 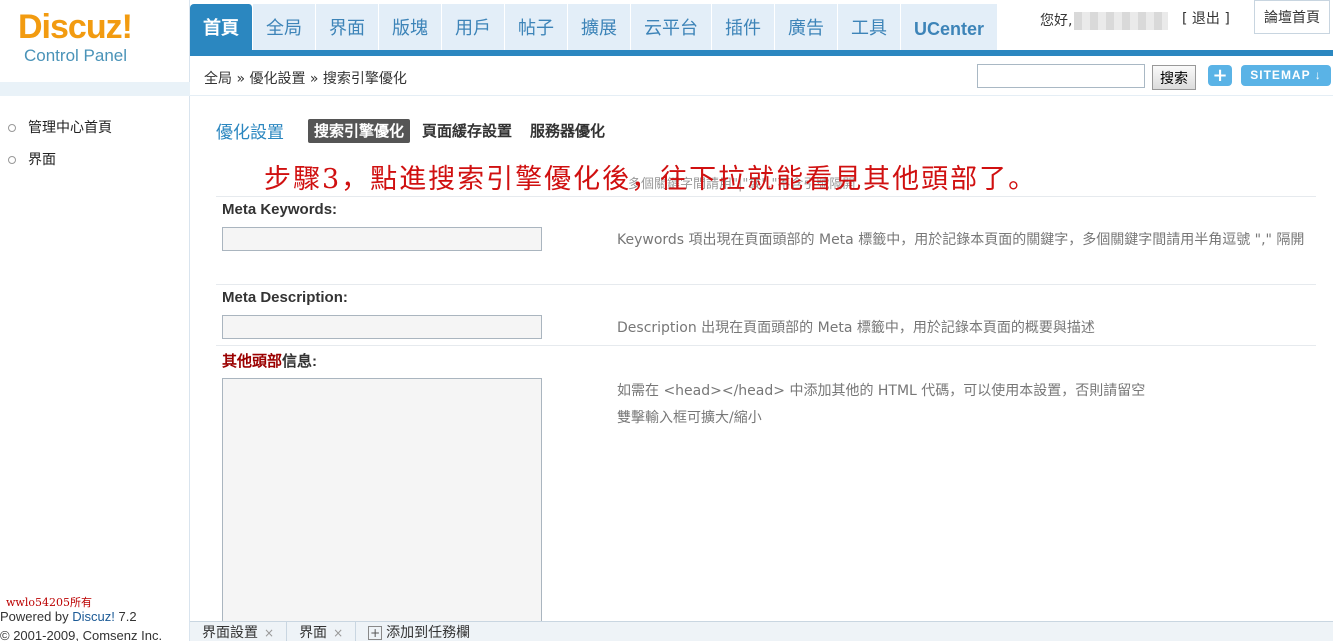 What do you see at coordinates (347, 27) in the screenshot?
I see `tab-interface: 界面` at bounding box center [347, 27].